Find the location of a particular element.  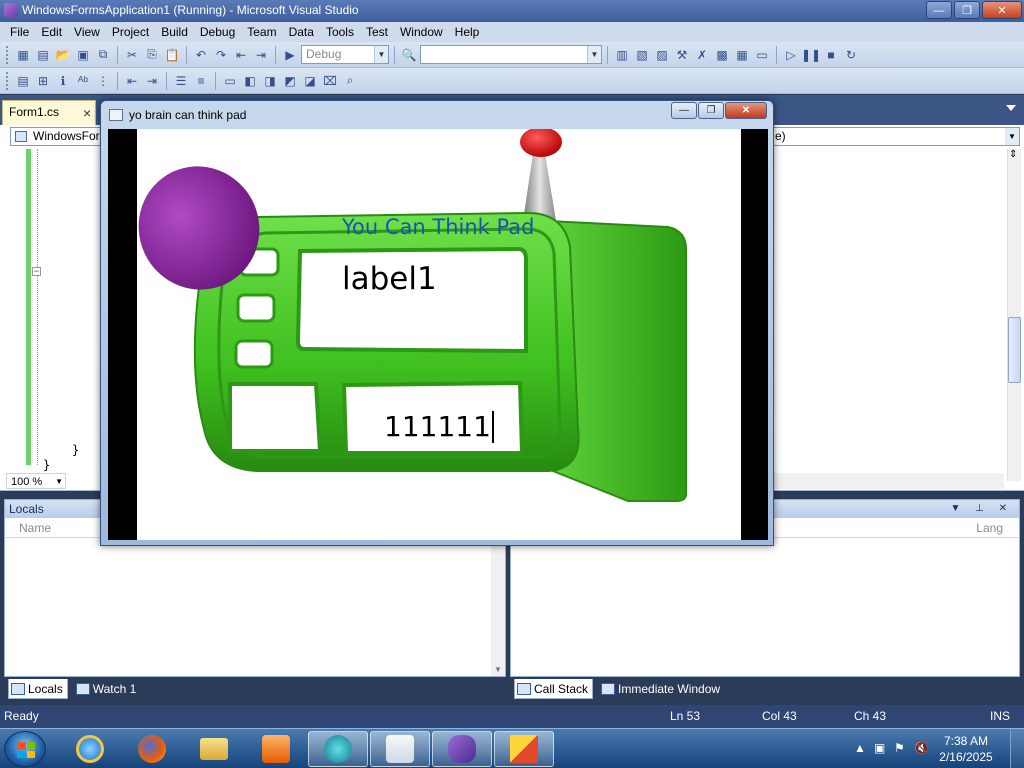

save-all-icon: ⧉ is located at coordinates (103, 55).